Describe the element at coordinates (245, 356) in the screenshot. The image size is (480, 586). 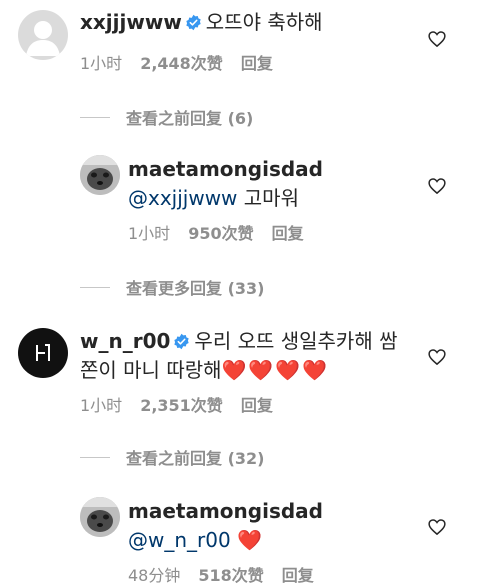
I see `comment: w_n_r00 우리 오뜨 생일추카해 쌈 쫀이 마니 따랑해❤️❤️❤️❤️` at that location.